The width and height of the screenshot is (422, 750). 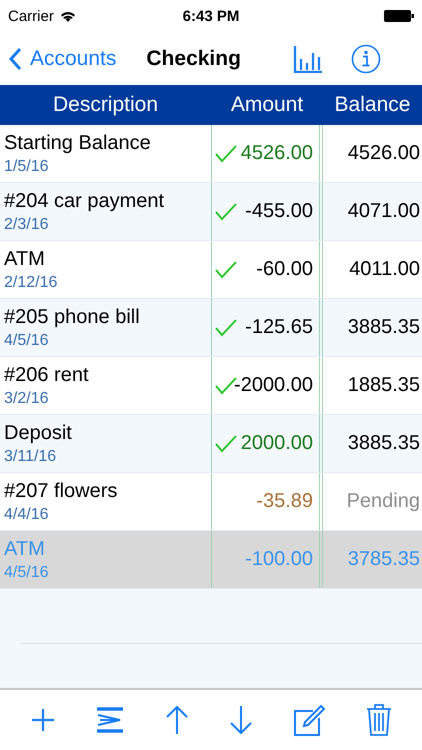 I want to click on transaction-row: #205 phone bill 4/5/16 -125.65 3885.35, so click(x=211, y=328).